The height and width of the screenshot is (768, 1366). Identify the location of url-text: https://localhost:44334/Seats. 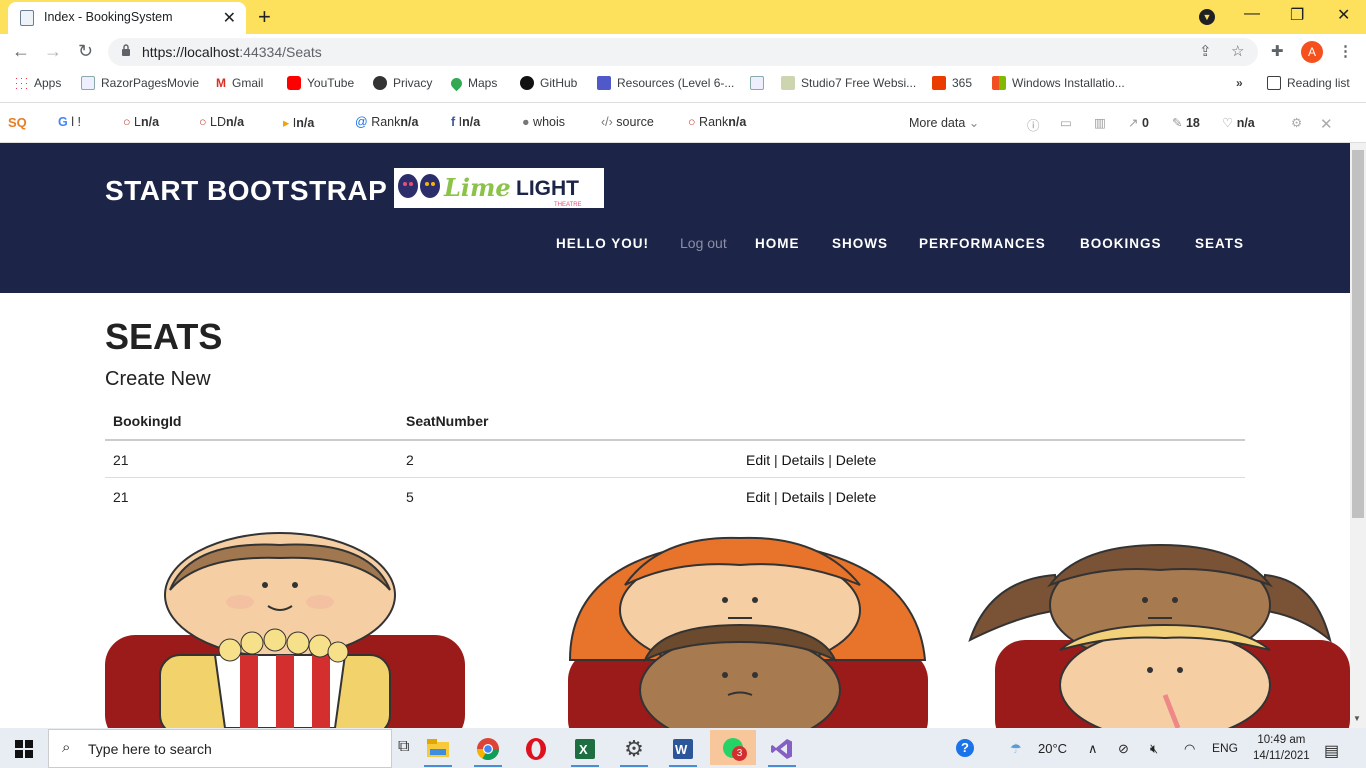
(232, 52).